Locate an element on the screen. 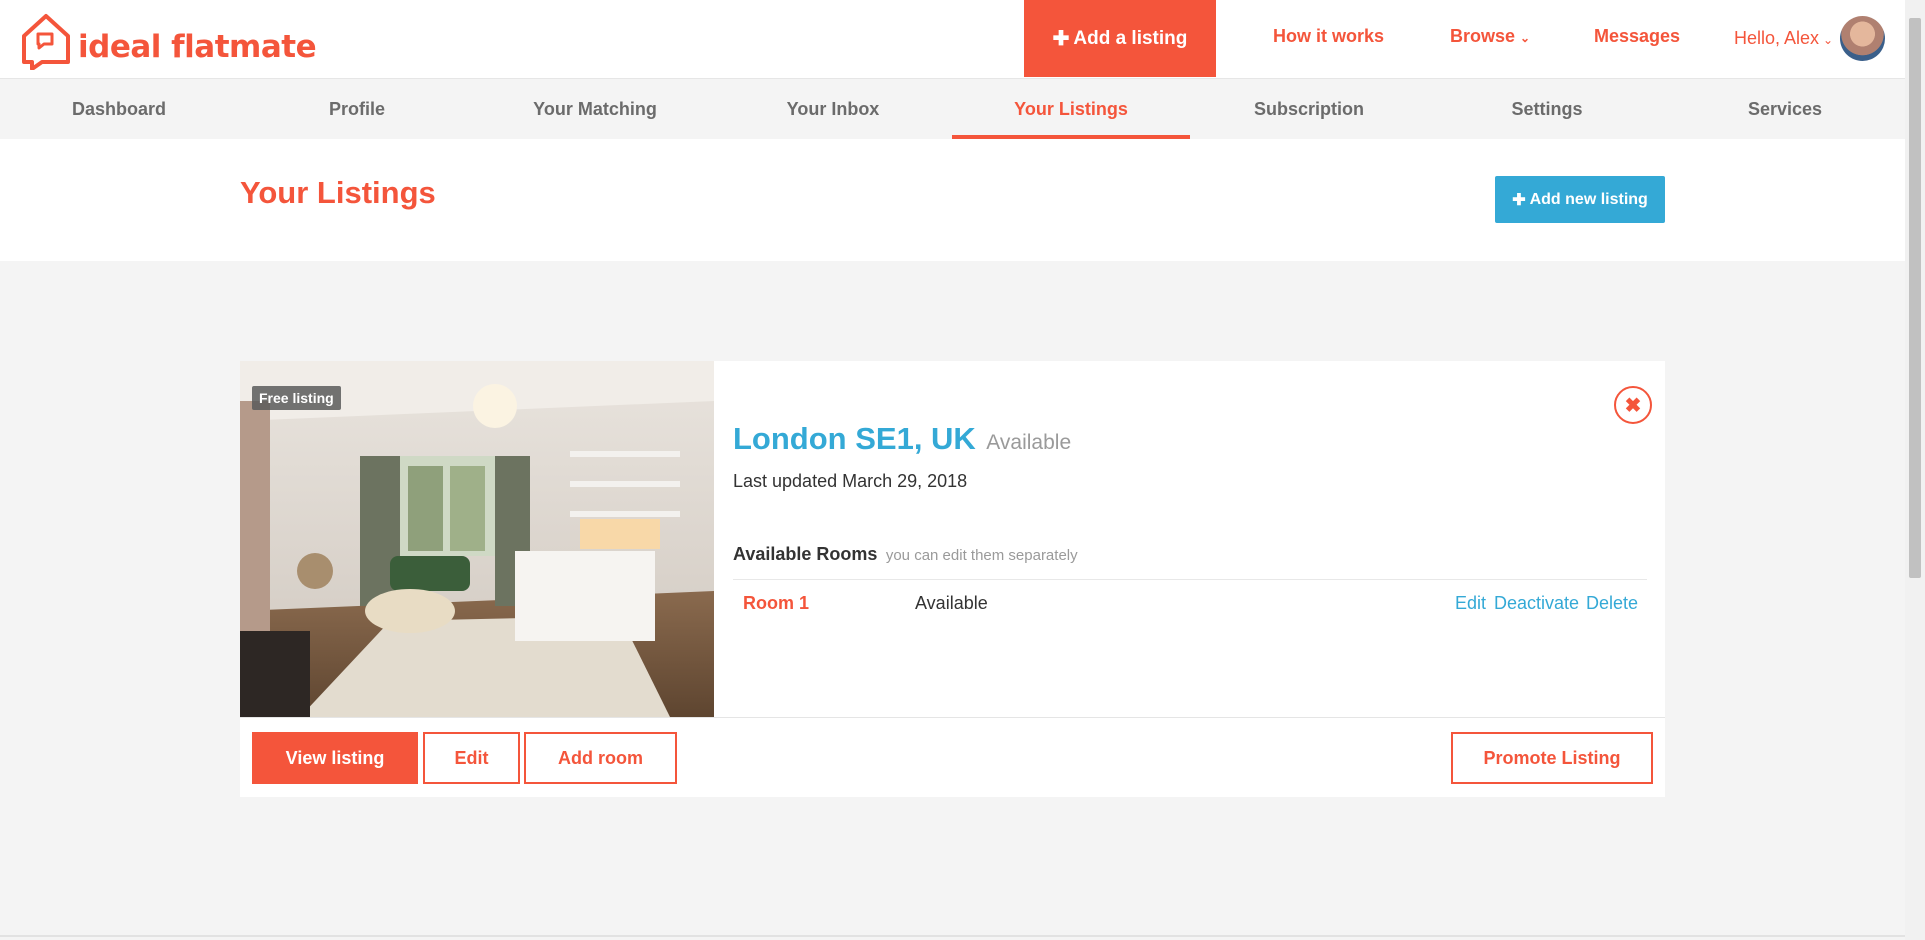 This screenshot has width=1925, height=940. user-menu: Hello, Alex ⌄ is located at coordinates (1783, 38).